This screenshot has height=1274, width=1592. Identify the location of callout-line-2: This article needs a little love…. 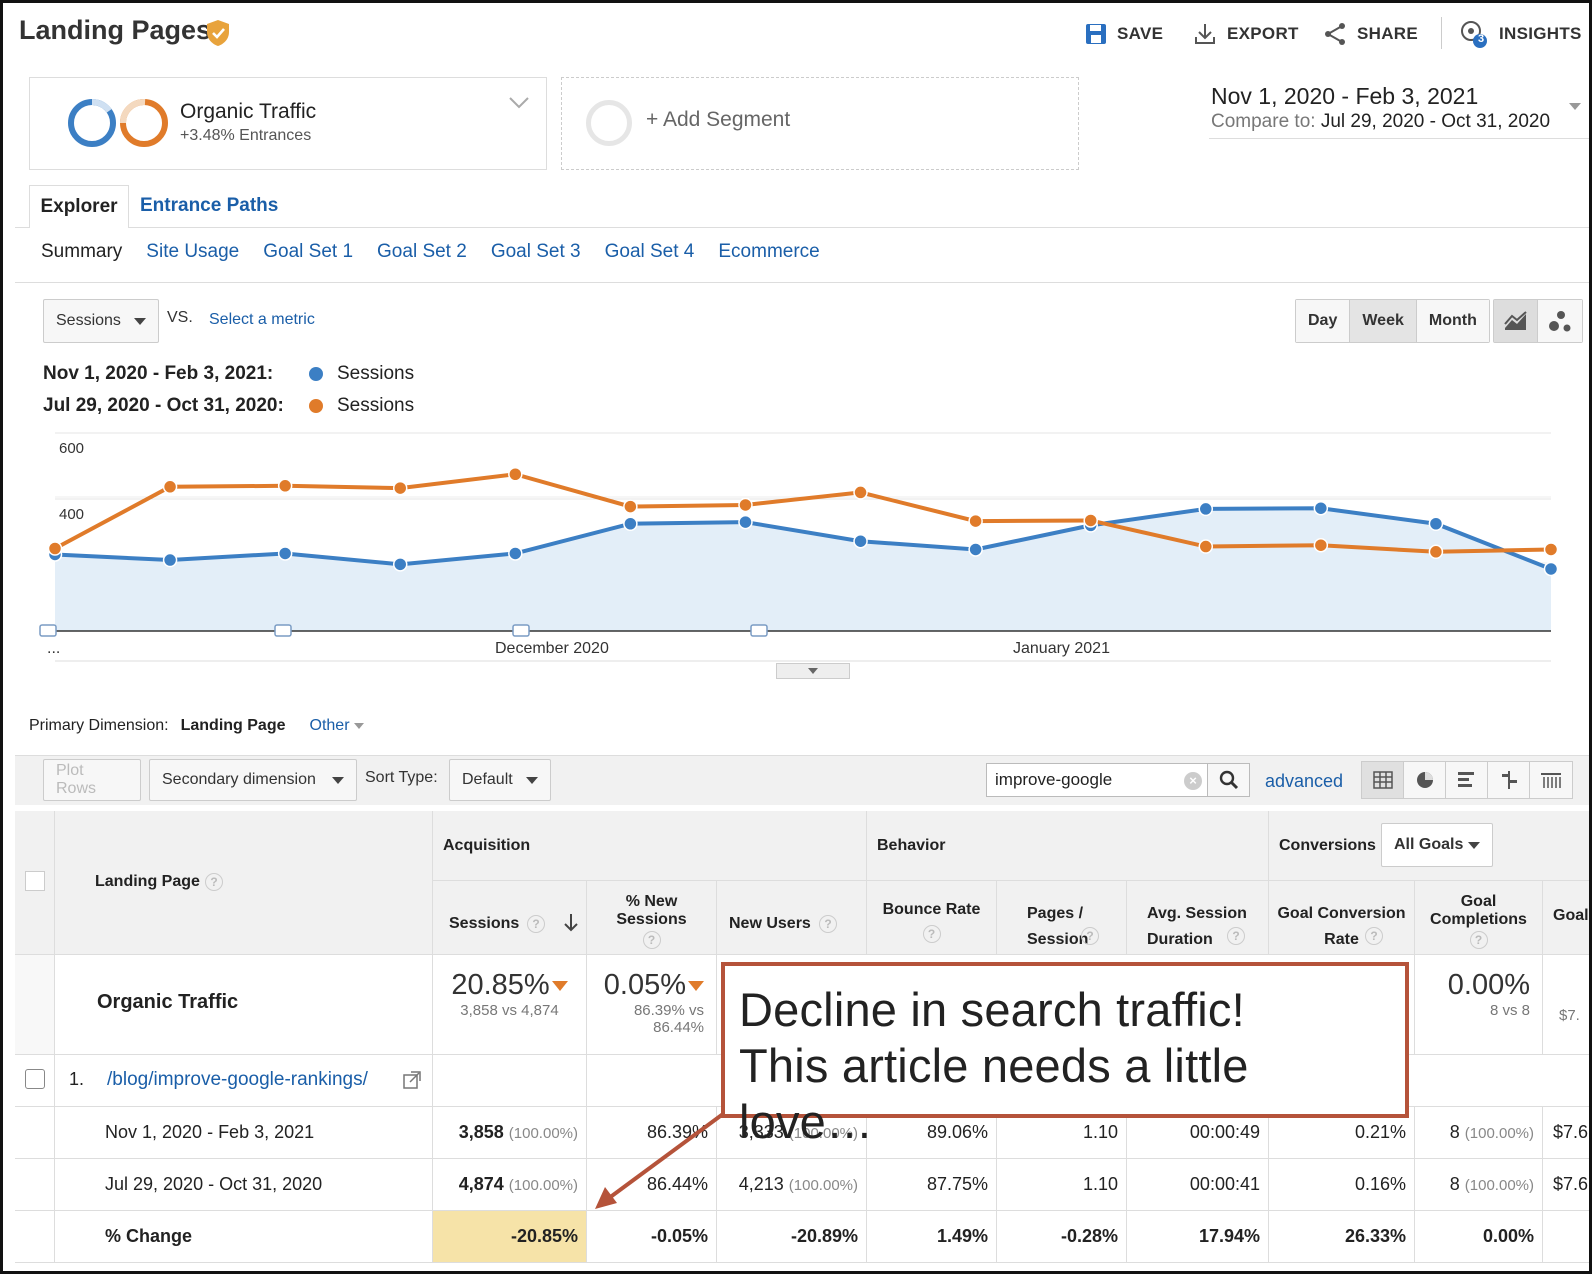
(994, 1093).